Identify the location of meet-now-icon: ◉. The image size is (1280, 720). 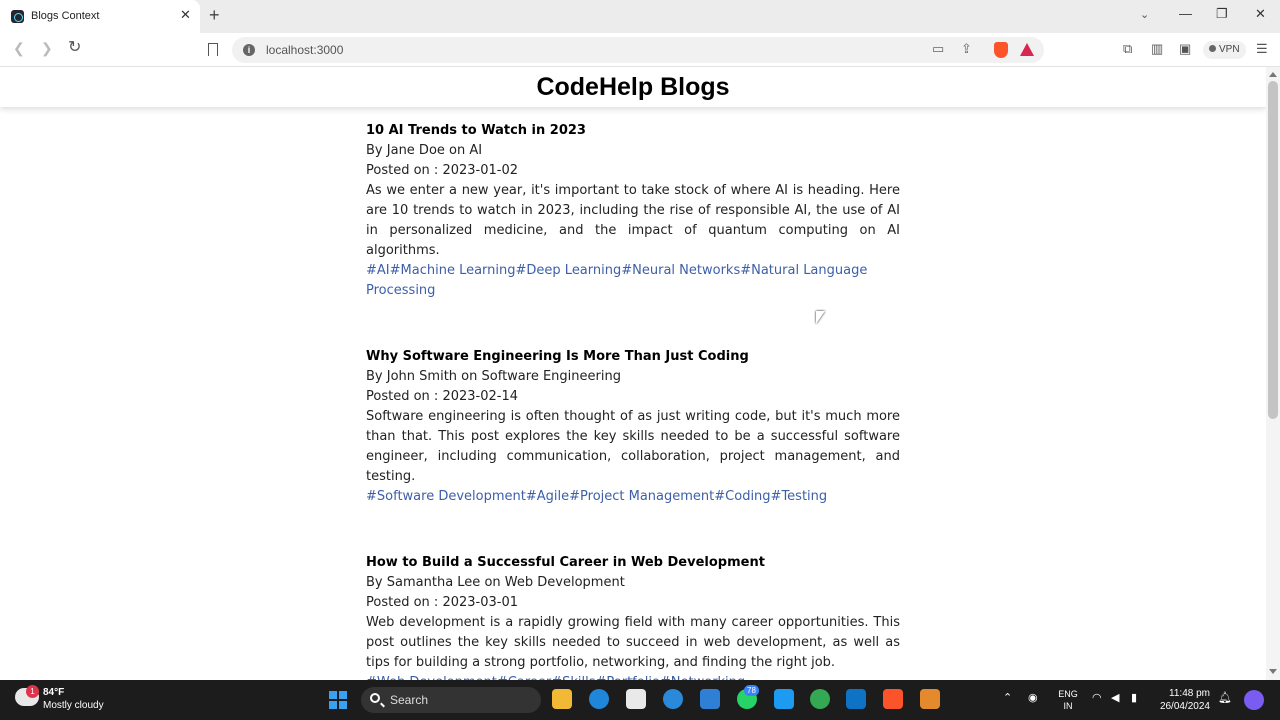
(1033, 698).